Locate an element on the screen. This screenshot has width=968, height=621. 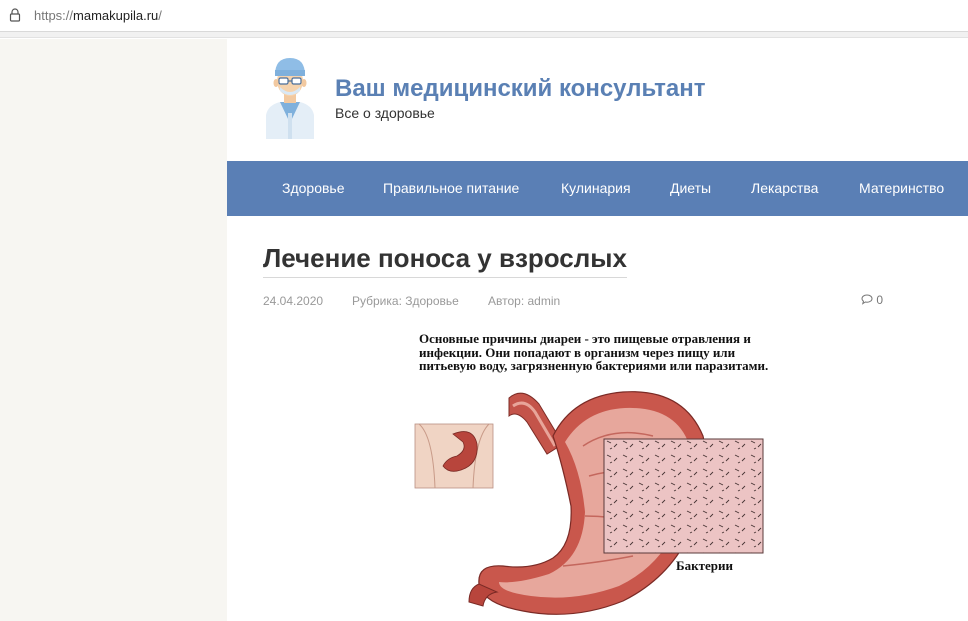
site-description: Все о здоровье is located at coordinates (385, 113).